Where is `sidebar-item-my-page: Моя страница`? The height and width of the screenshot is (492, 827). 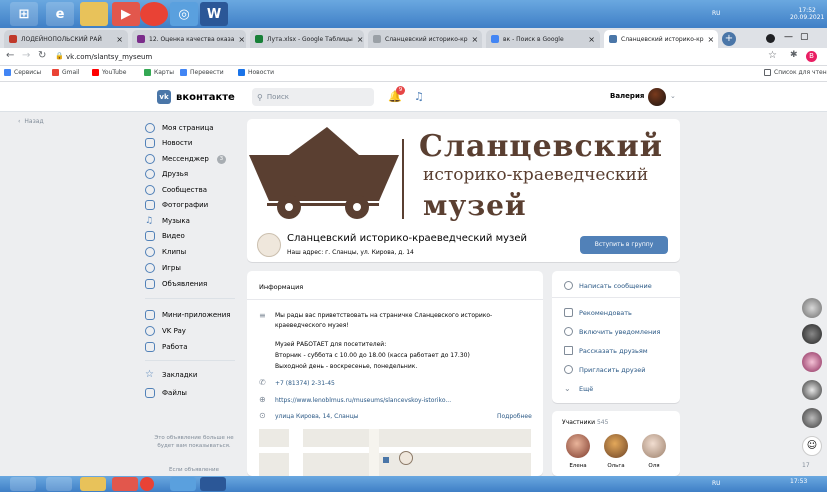
sidebar-item-my-page: Моя страница is located at coordinates (179, 128).